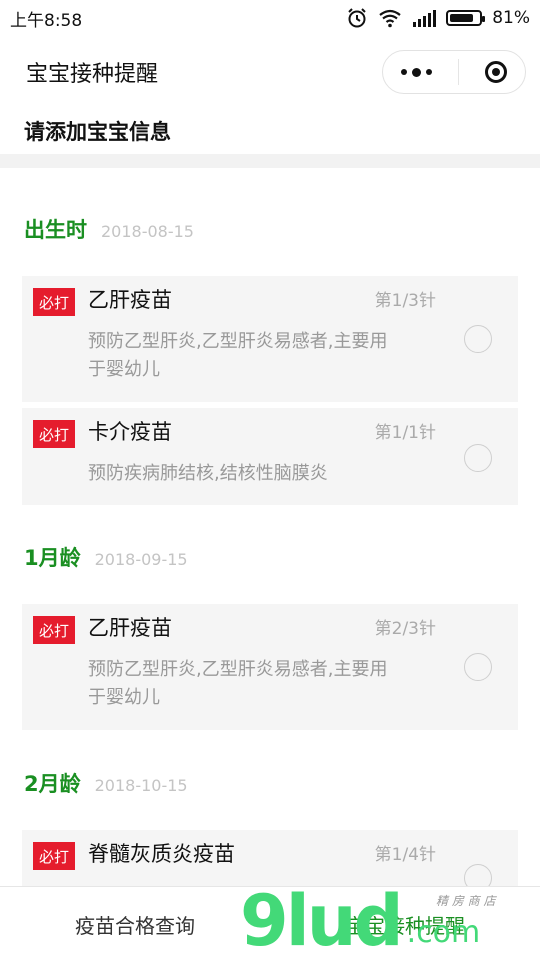 The height and width of the screenshot is (962, 540). I want to click on capsule-divider, so click(458, 72).